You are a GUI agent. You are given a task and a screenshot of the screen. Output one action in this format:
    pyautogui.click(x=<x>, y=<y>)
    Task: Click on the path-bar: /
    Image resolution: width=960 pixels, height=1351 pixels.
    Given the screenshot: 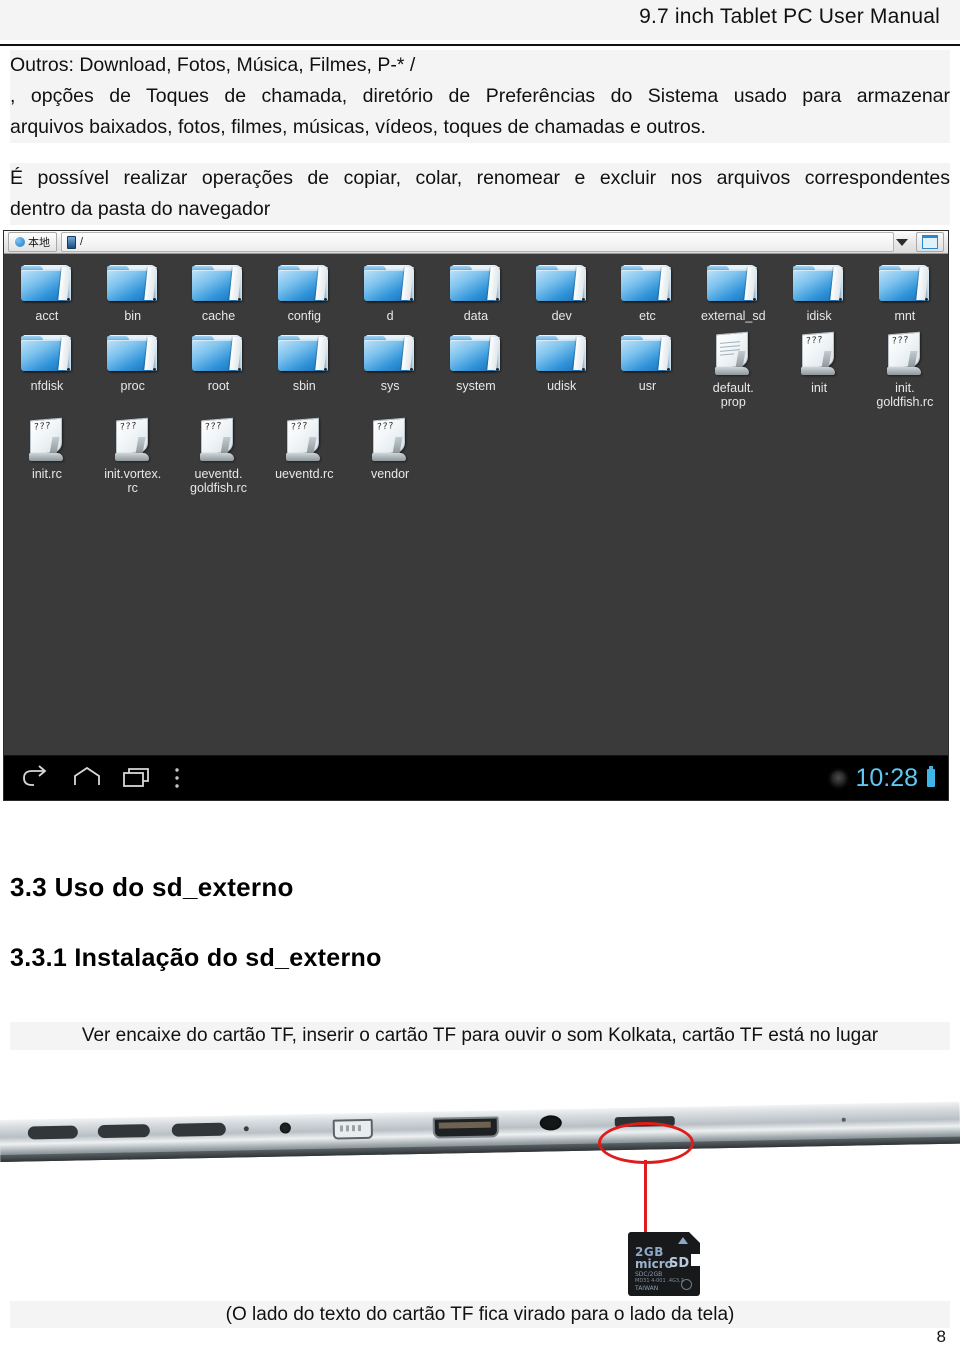 What is the action you would take?
    pyautogui.click(x=477, y=242)
    